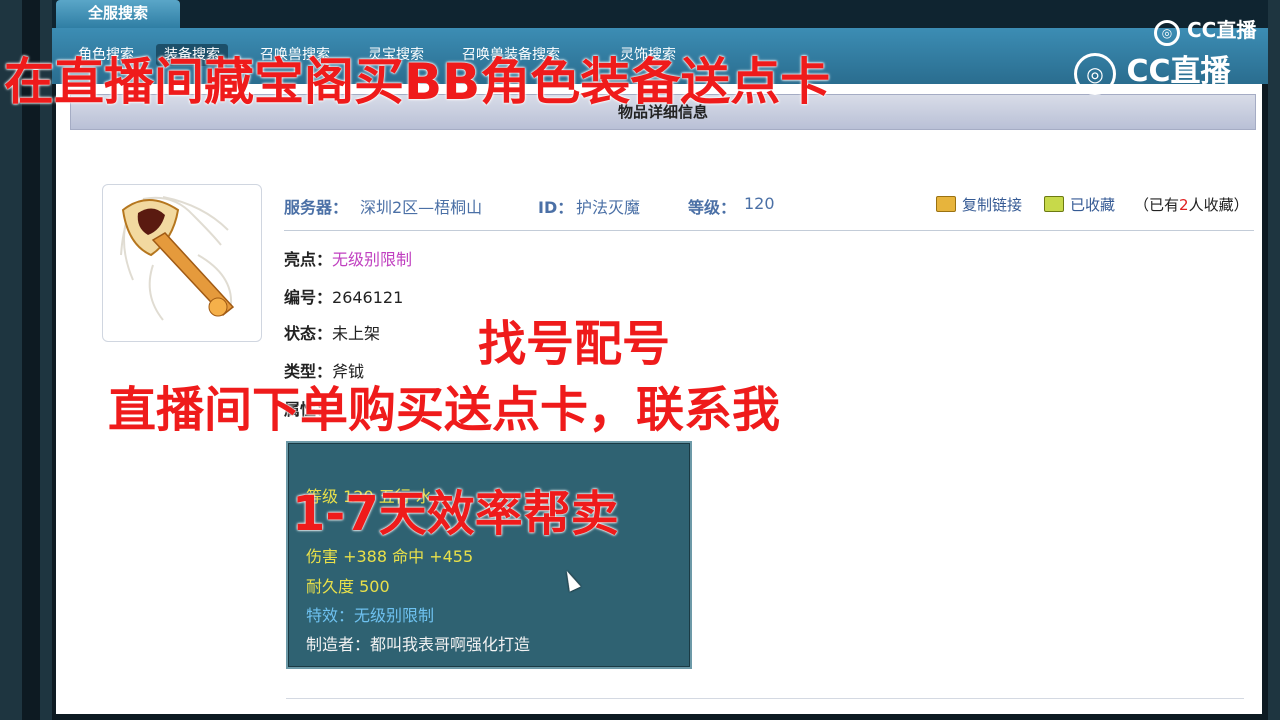 This screenshot has height=720, width=1280. What do you see at coordinates (316, 207) in the screenshot?
I see `server-label: 服务器：` at bounding box center [316, 207].